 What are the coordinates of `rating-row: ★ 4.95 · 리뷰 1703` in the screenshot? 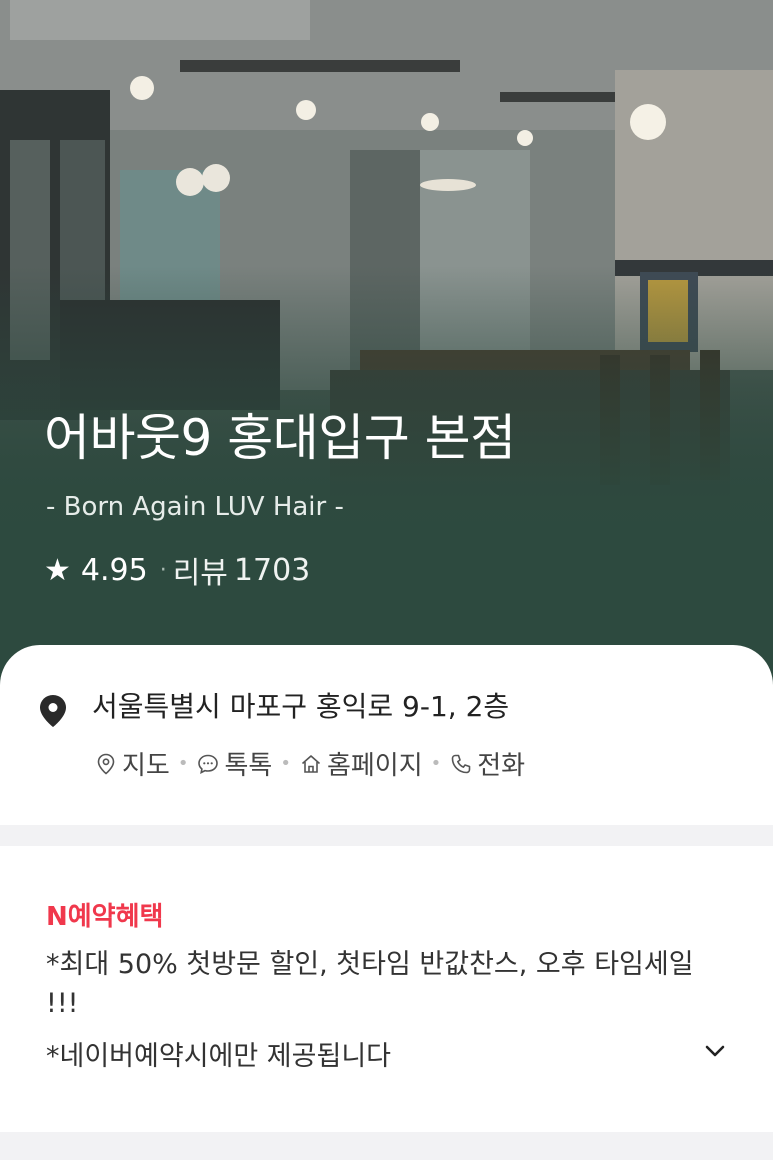 It's located at (177, 570).